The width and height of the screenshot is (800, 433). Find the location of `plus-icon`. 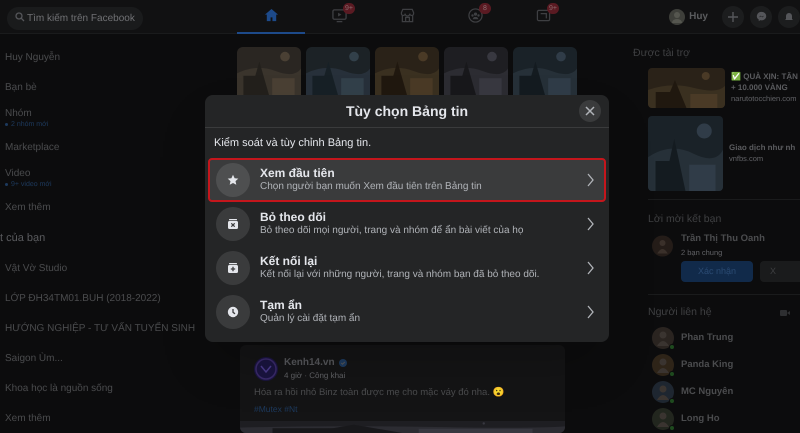

plus-icon is located at coordinates (733, 17).